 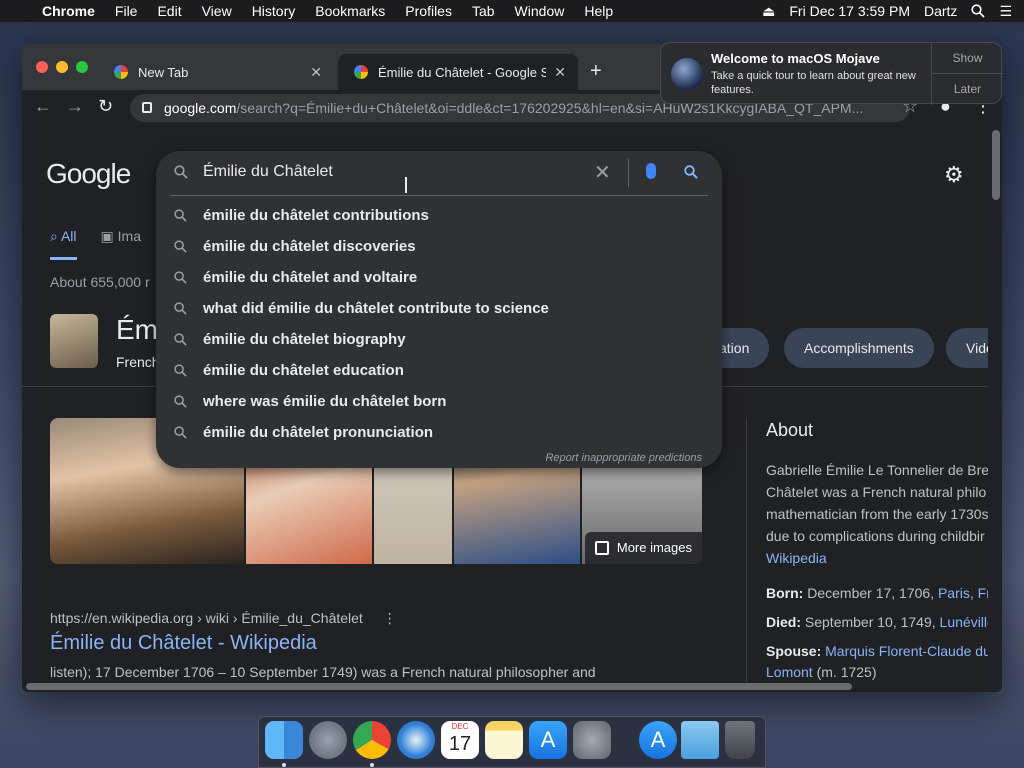 I want to click on finder-icon, so click(x=284, y=740).